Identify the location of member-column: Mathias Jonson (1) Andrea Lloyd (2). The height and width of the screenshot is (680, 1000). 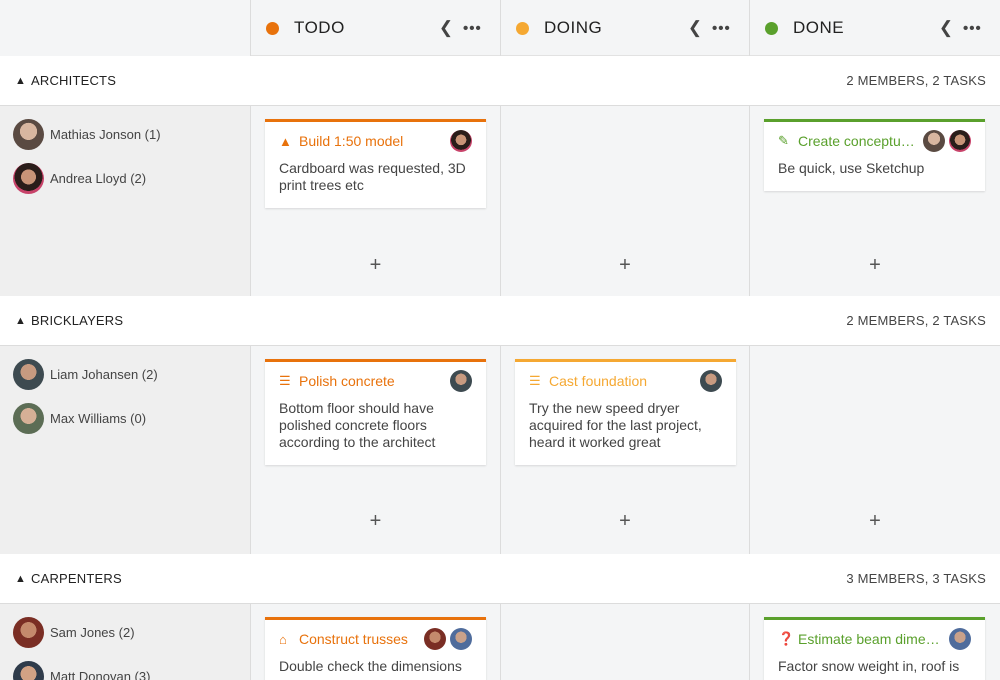
(125, 201).